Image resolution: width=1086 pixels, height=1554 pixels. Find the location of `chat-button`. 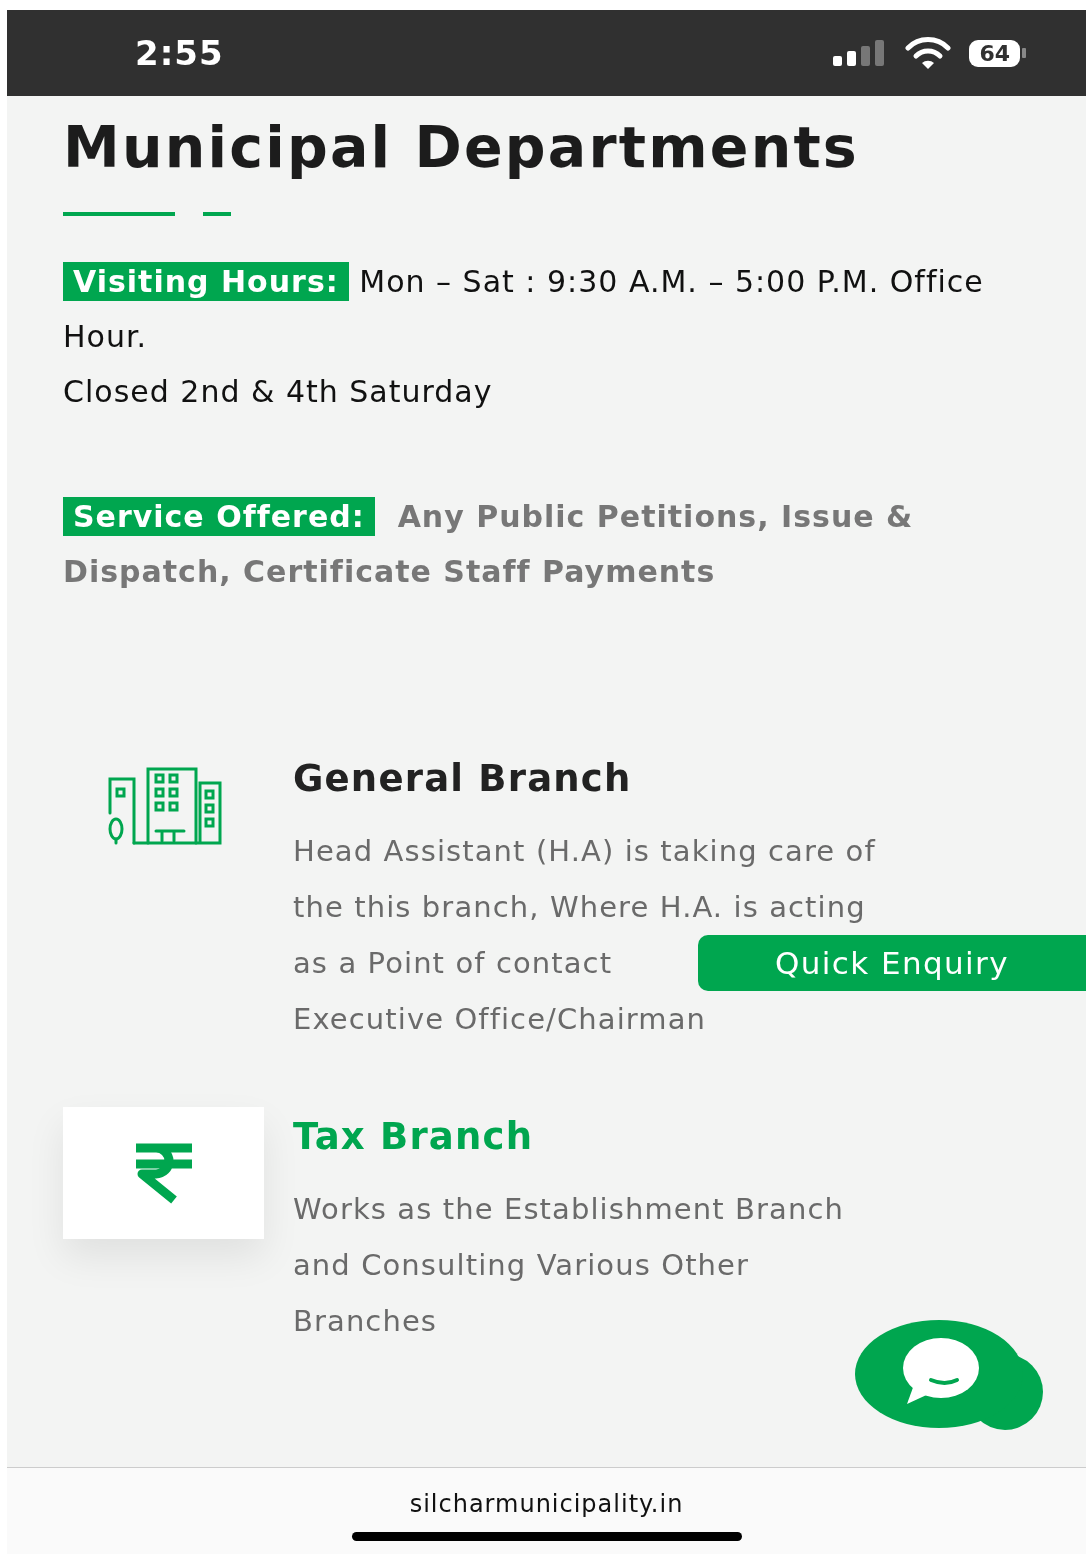

chat-button is located at coordinates (950, 1376).